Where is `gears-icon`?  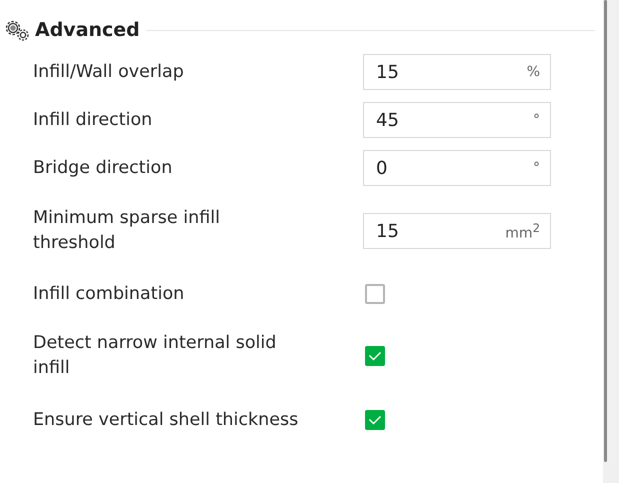
gears-icon is located at coordinates (17, 30).